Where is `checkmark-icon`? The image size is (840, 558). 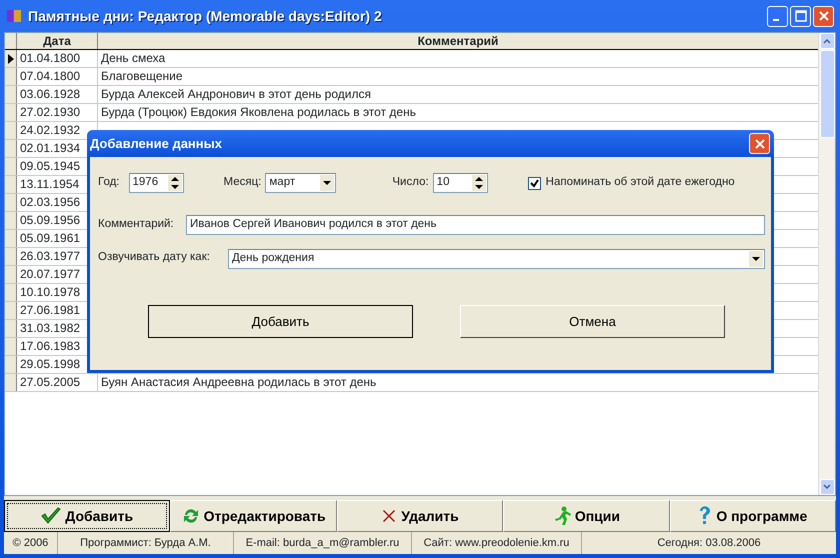 checkmark-icon is located at coordinates (534, 183).